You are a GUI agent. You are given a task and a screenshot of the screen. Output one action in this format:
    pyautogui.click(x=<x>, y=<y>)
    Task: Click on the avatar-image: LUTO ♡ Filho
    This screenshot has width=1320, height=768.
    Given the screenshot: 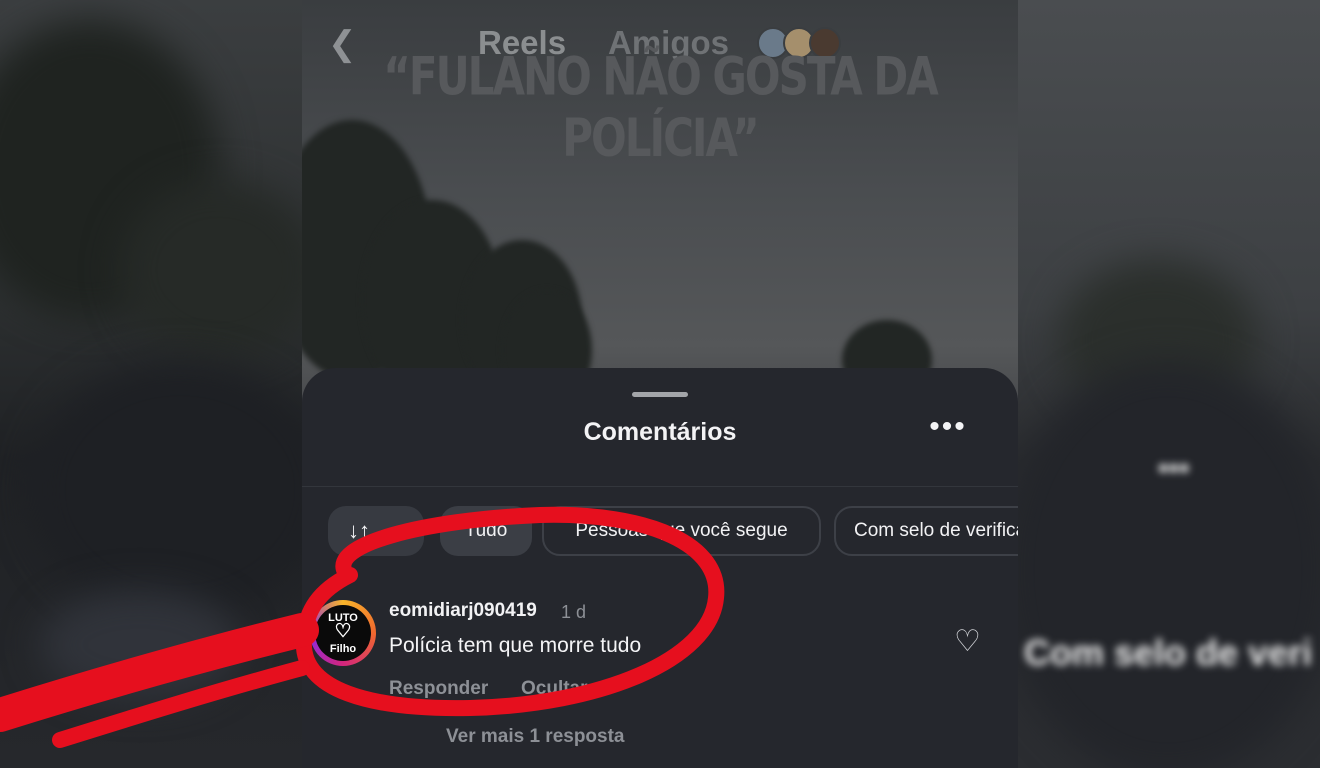 What is the action you would take?
    pyautogui.click(x=343, y=633)
    